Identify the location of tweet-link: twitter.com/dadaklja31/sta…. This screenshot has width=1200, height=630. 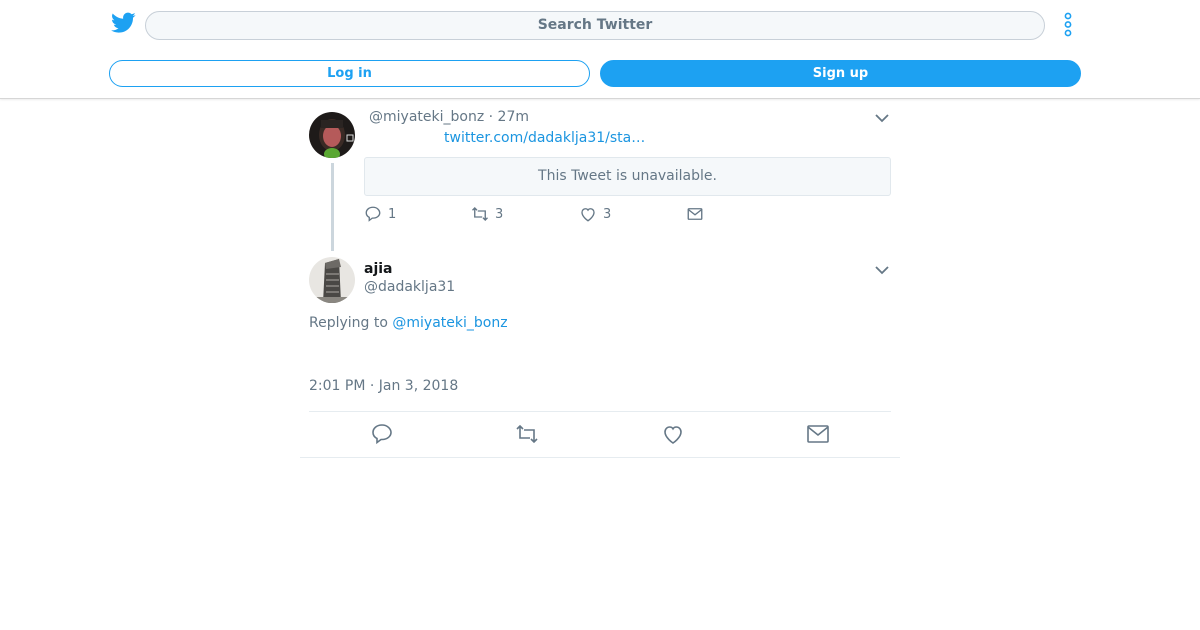
(544, 138).